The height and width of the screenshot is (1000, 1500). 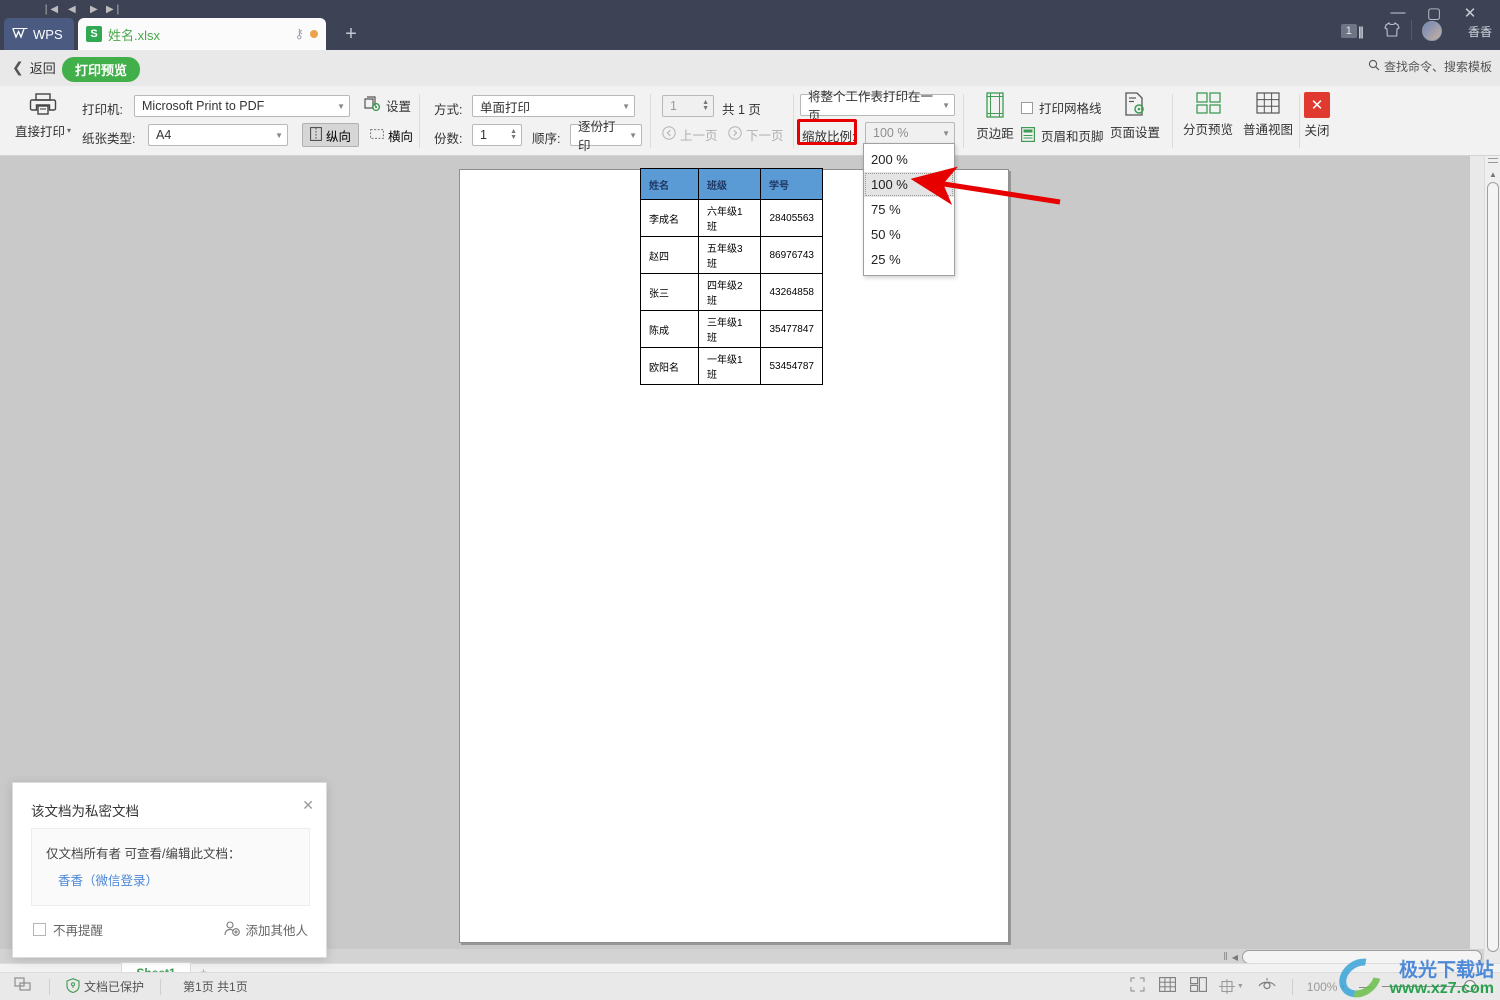 I want to click on checkbox-icon, so click(x=1027, y=107).